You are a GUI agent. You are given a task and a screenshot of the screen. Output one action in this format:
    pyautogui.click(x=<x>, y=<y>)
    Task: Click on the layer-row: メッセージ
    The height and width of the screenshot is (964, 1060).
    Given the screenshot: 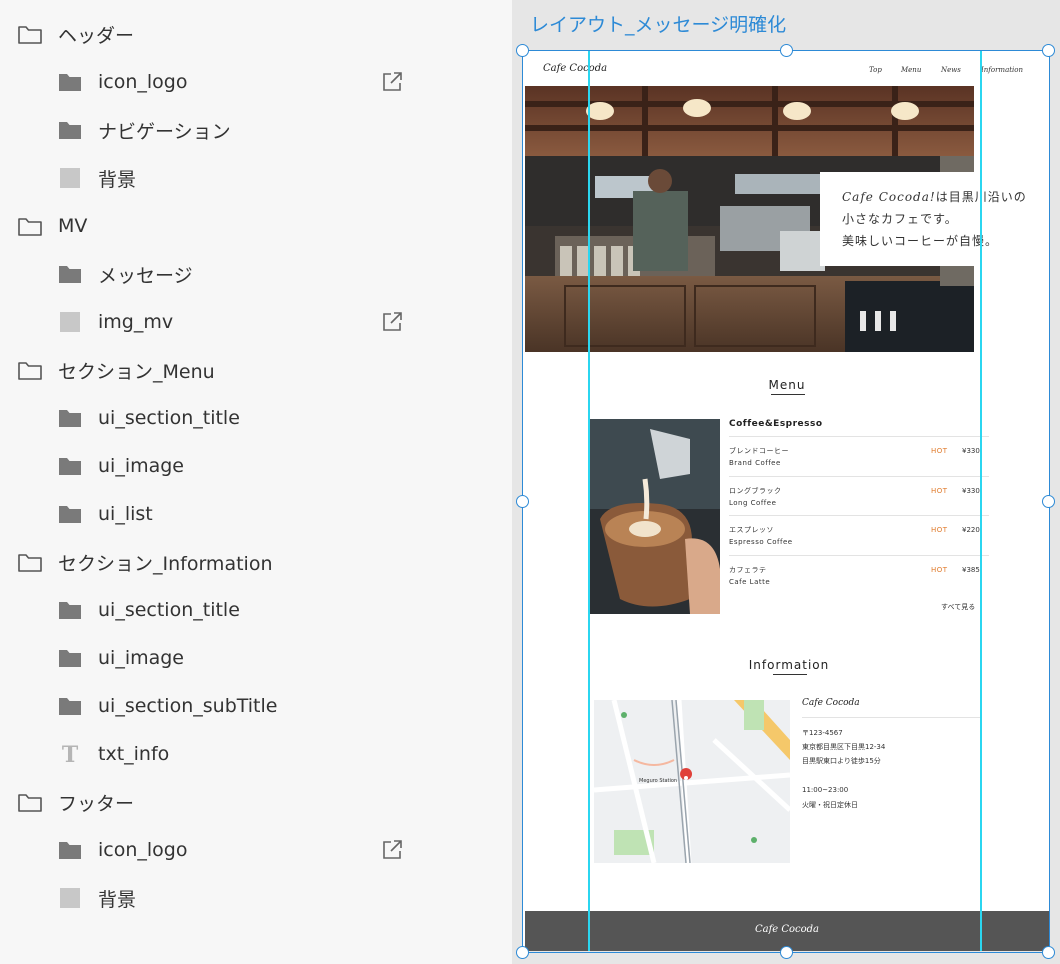 What is the action you would take?
    pyautogui.click(x=256, y=274)
    